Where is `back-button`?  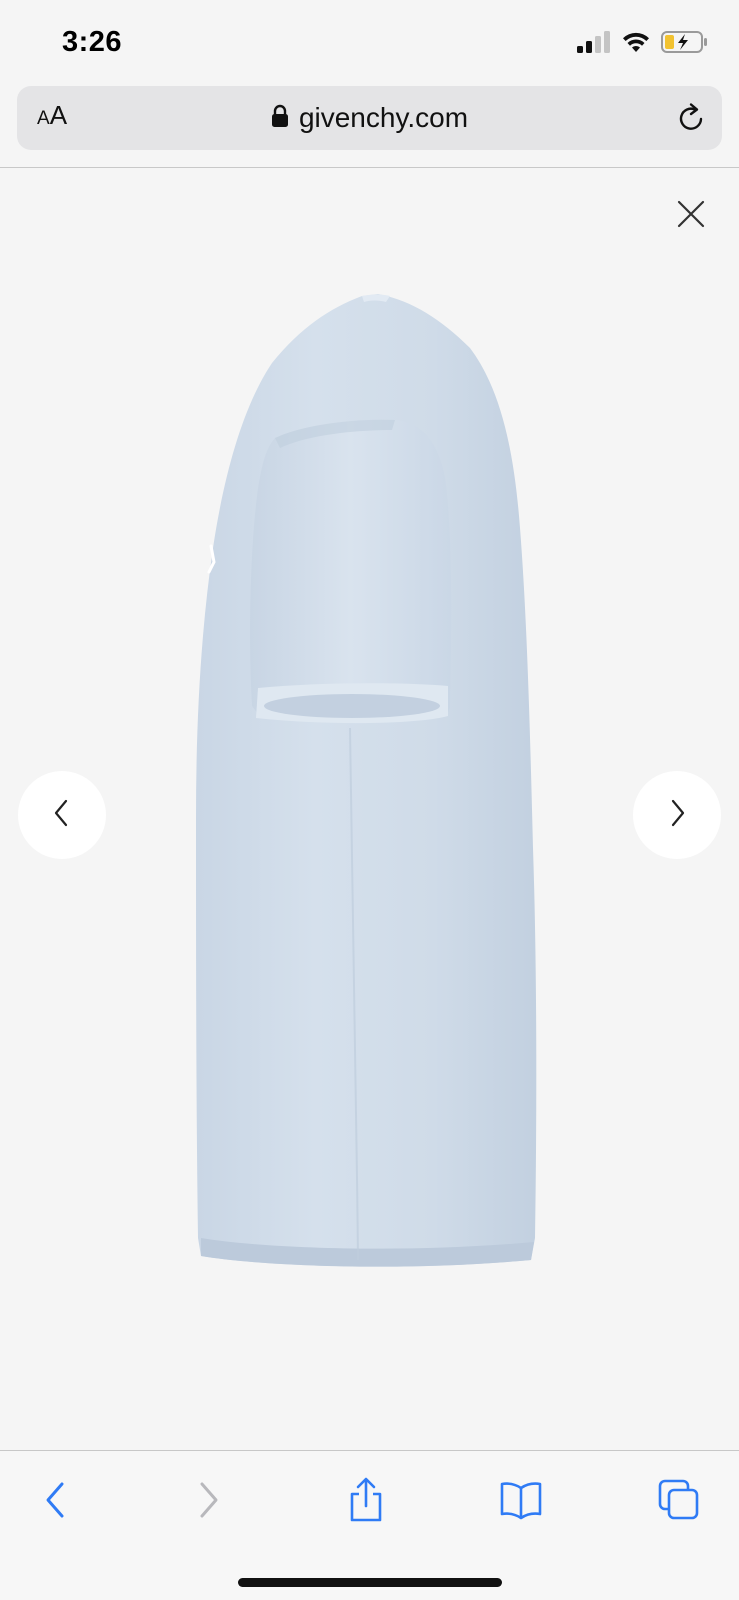 back-button is located at coordinates (55, 1502).